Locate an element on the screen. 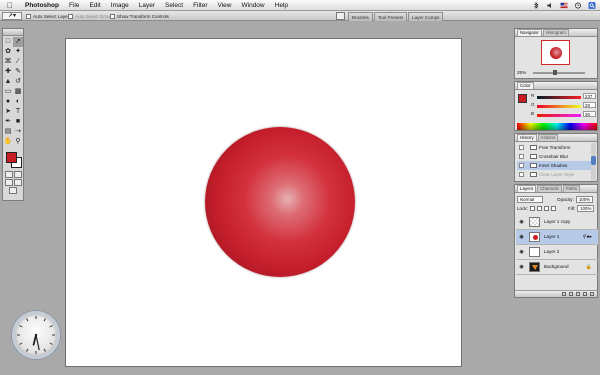  opacity-field: 100% is located at coordinates (584, 199).